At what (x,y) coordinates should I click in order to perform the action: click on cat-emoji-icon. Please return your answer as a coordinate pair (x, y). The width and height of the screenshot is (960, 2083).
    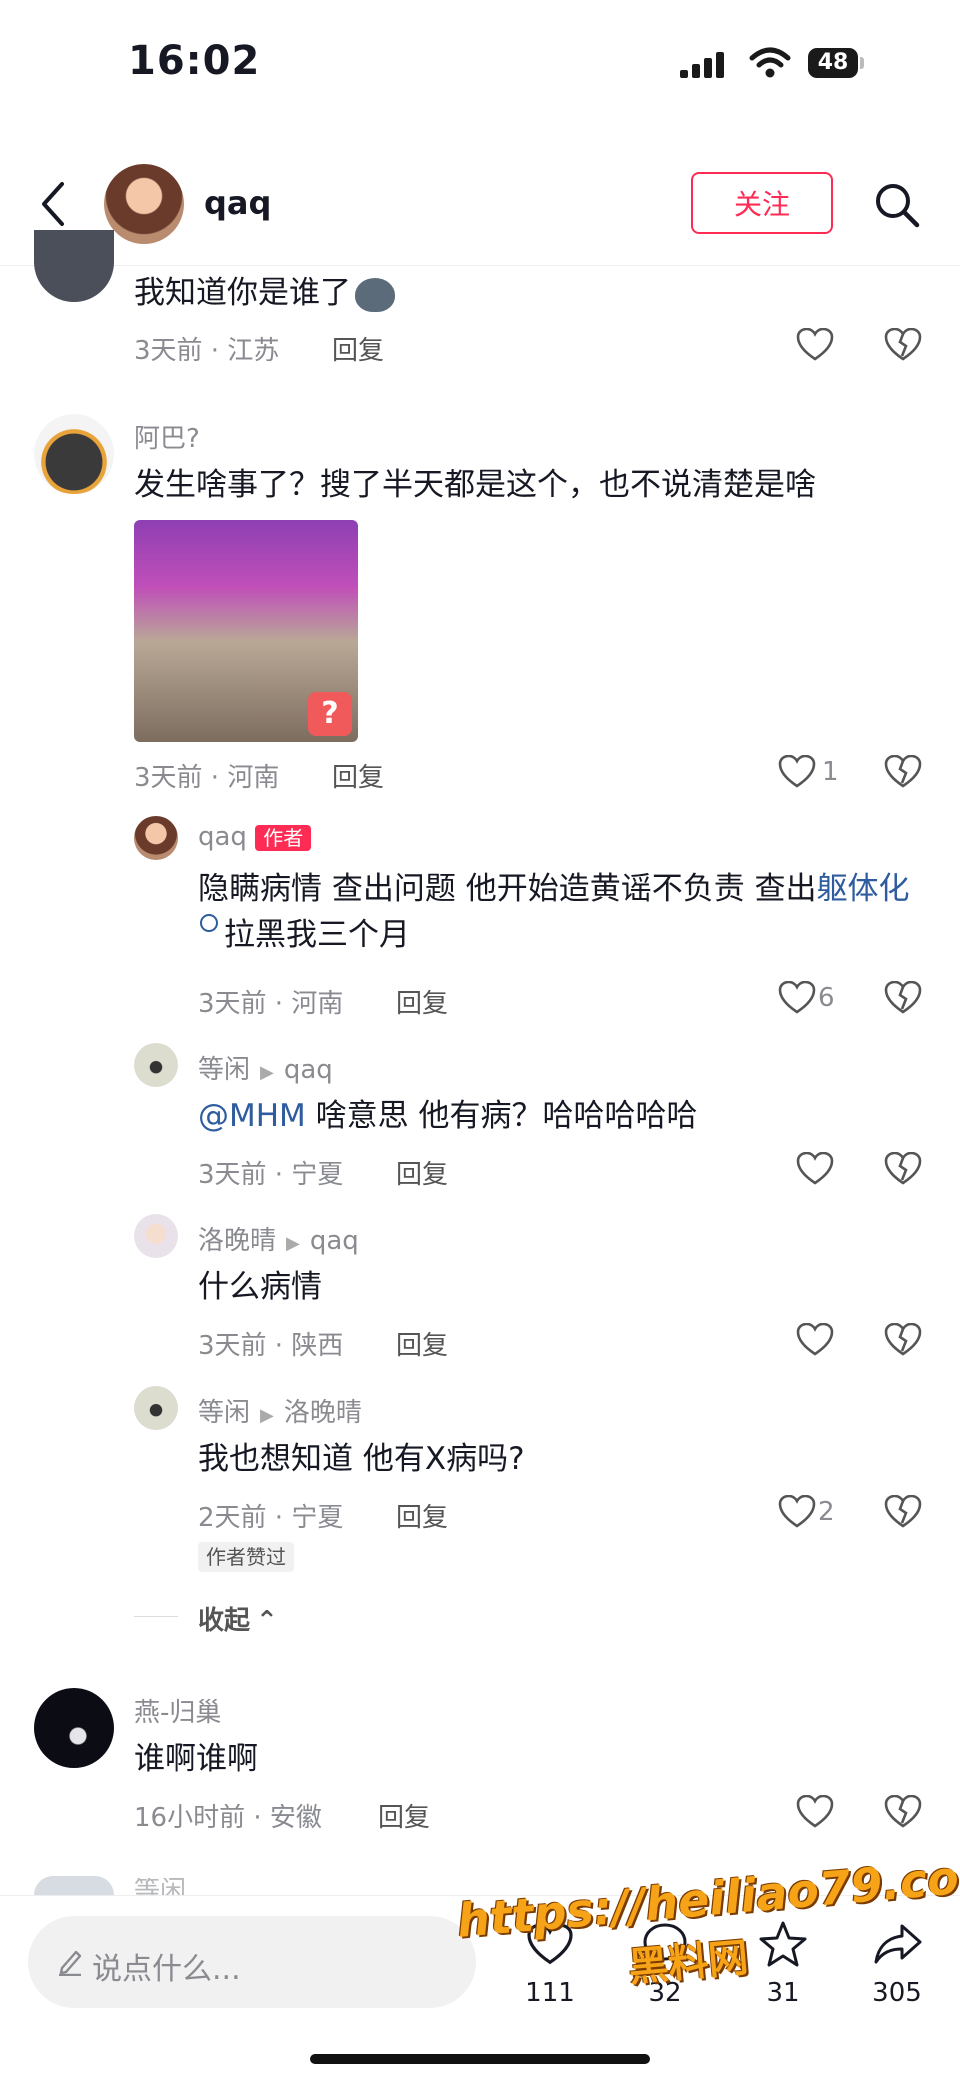
    Looking at the image, I should click on (375, 294).